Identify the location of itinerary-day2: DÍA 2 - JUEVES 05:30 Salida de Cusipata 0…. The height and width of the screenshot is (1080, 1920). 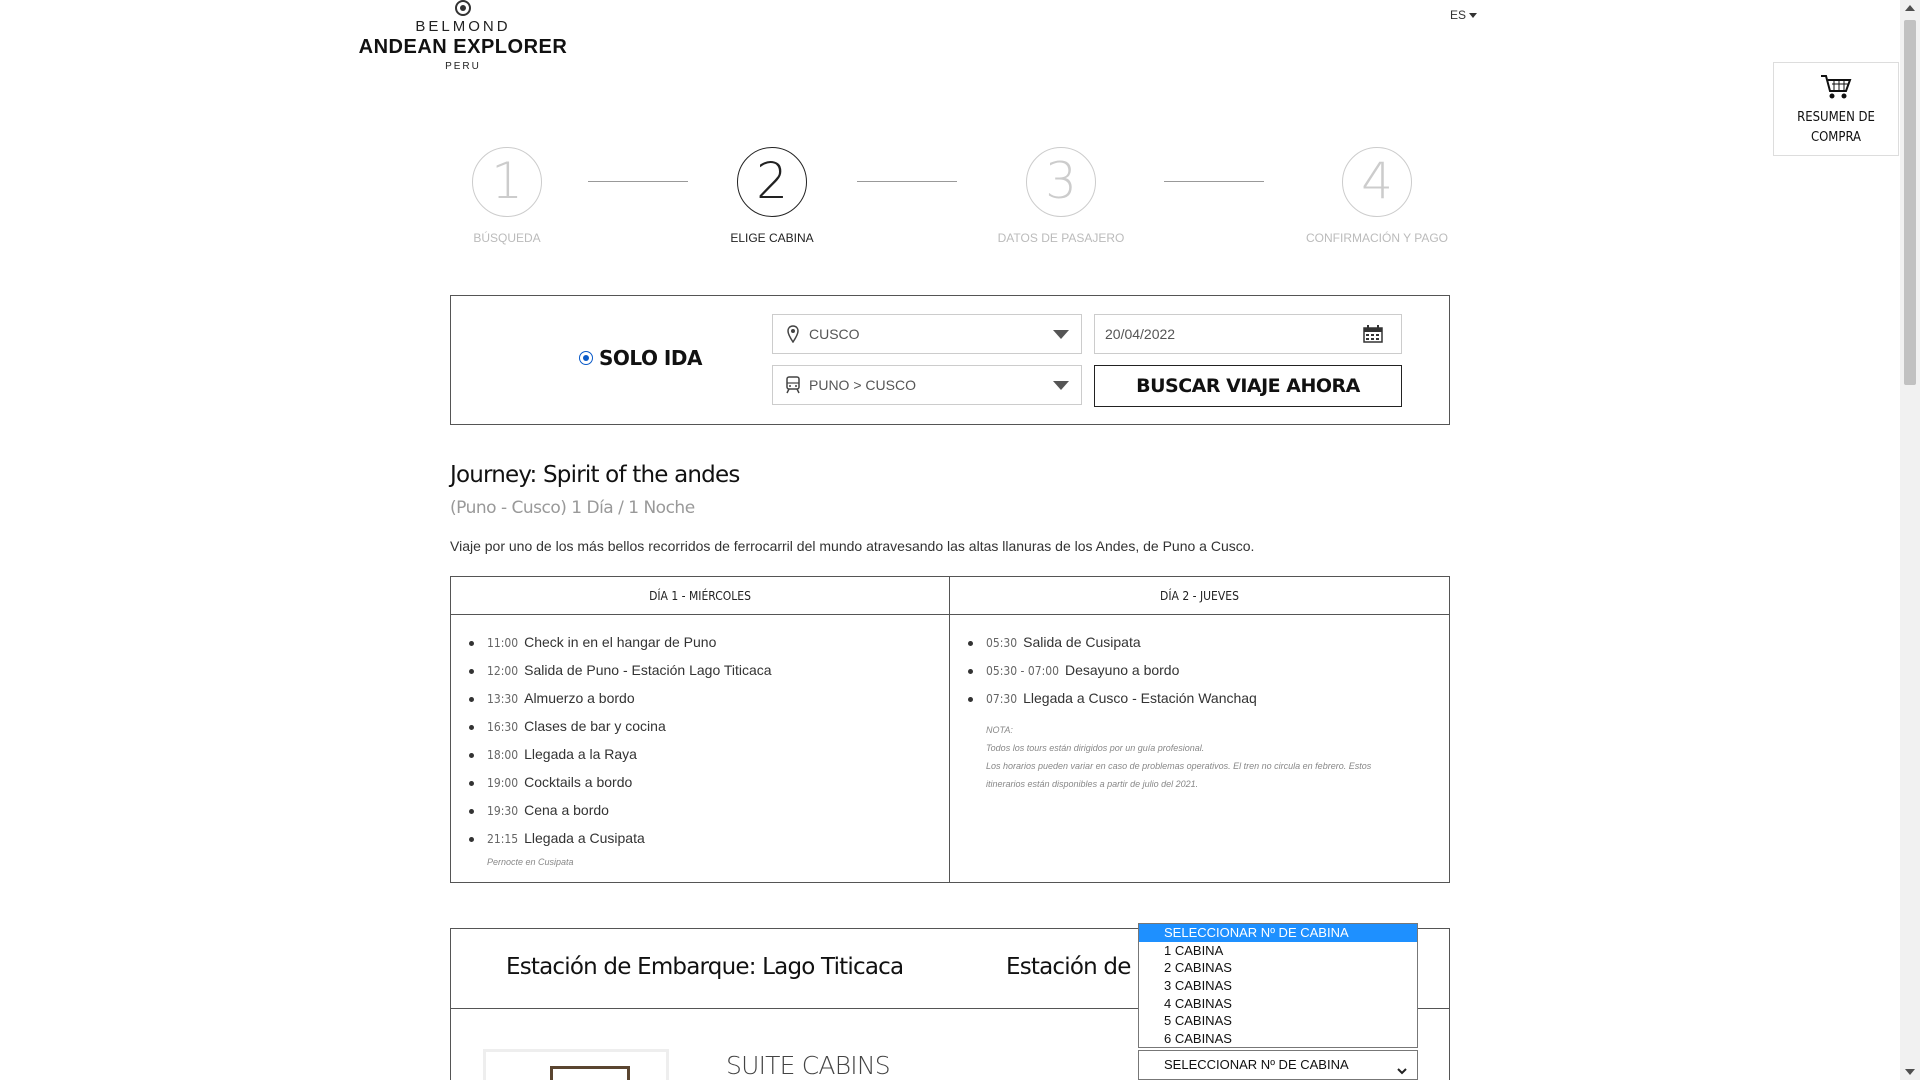
(1199, 729).